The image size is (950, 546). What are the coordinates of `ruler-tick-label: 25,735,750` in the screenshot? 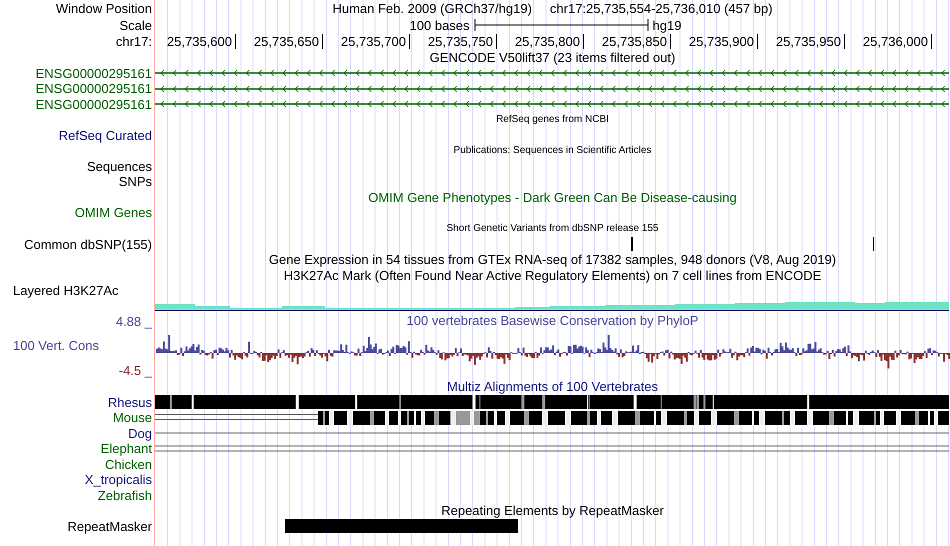 It's located at (453, 42).